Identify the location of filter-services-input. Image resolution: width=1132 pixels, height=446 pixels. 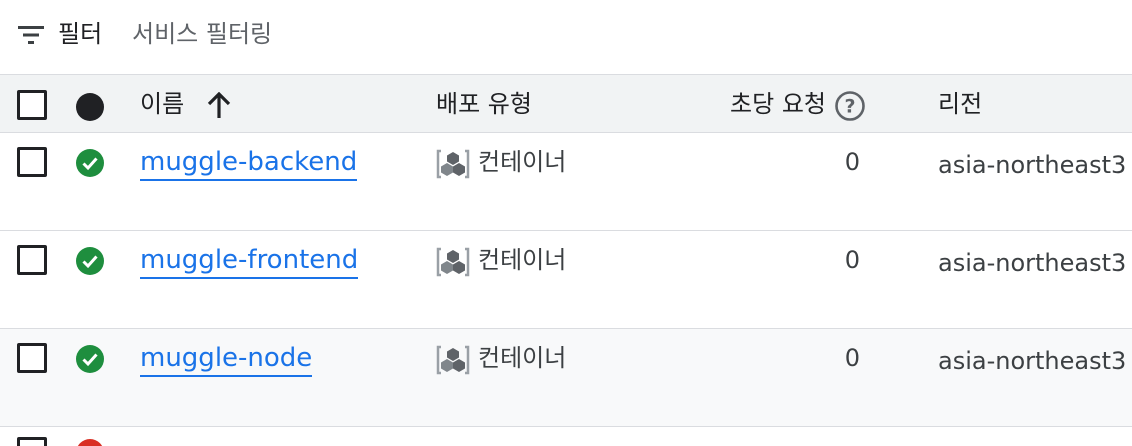
(432, 34).